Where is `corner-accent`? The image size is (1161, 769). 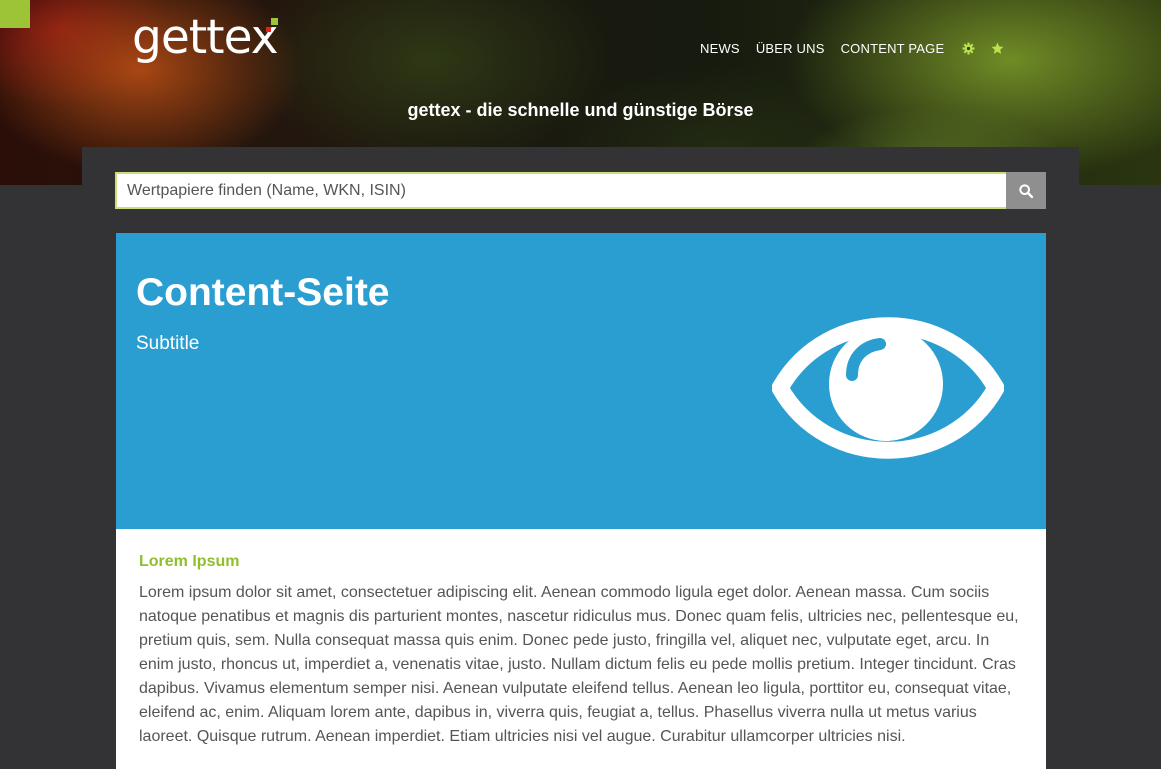 corner-accent is located at coordinates (15, 14).